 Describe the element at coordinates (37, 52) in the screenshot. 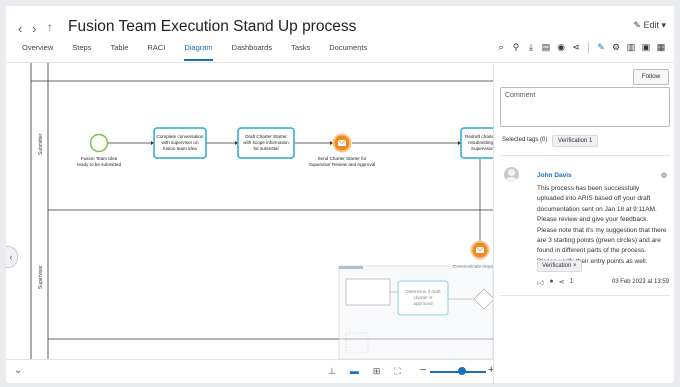

I see `tab-overview: Overview` at that location.